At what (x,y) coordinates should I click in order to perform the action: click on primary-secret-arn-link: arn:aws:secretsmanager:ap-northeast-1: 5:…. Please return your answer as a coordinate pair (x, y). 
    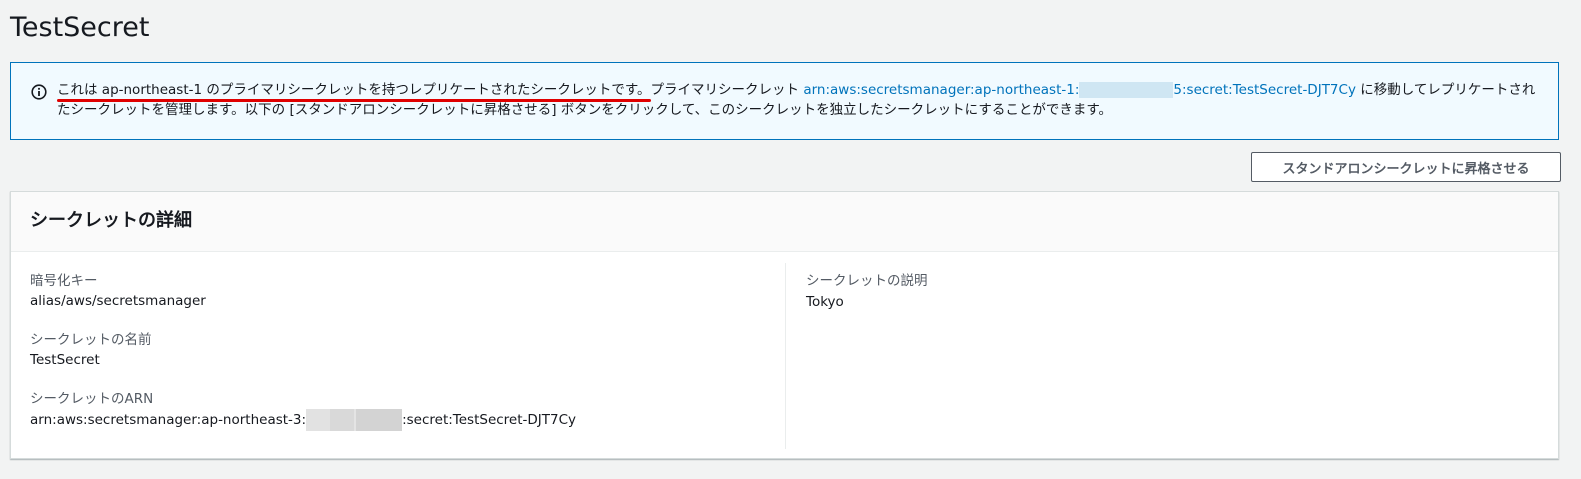
    Looking at the image, I should click on (1079, 90).